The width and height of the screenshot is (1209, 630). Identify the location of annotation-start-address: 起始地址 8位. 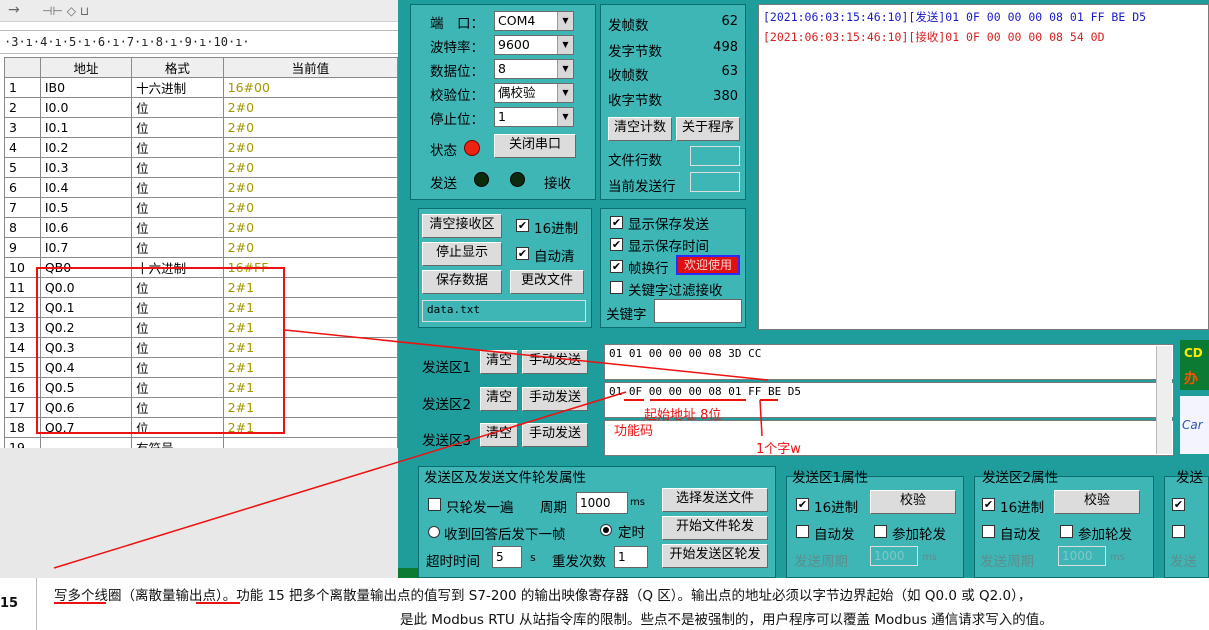
(683, 415).